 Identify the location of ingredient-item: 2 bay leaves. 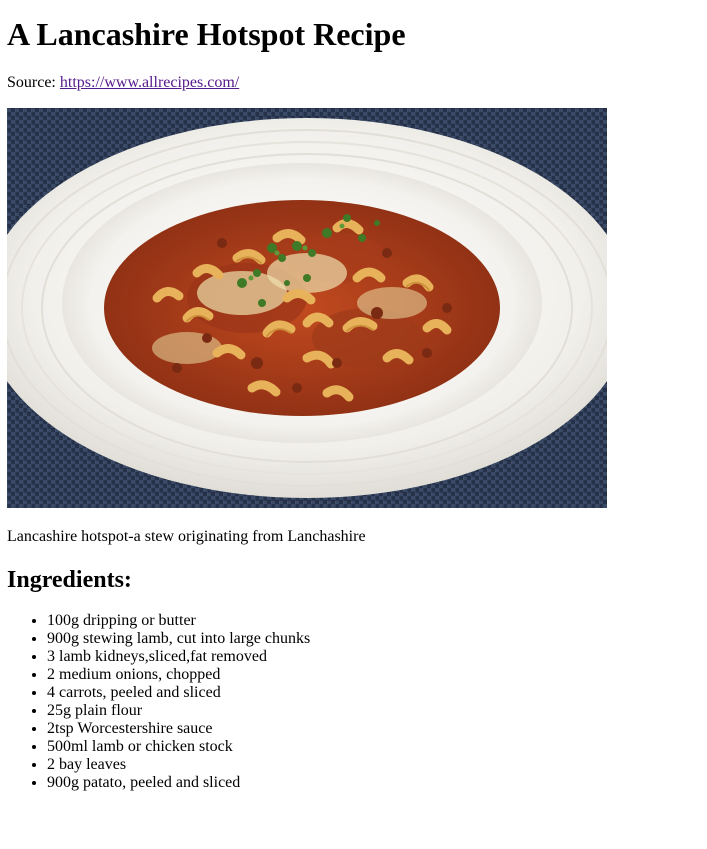
(178, 765).